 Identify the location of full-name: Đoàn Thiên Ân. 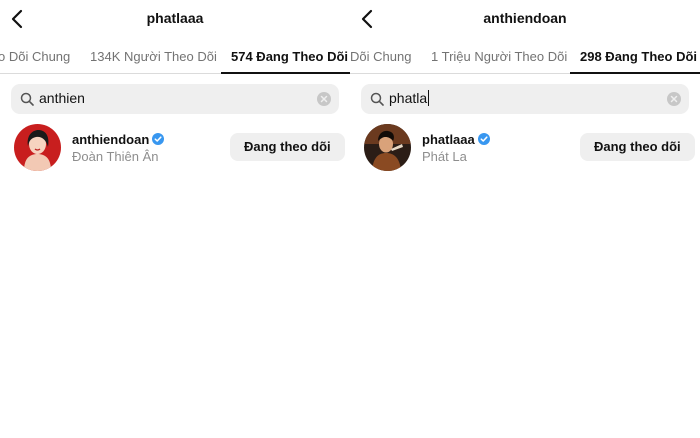
(115, 156).